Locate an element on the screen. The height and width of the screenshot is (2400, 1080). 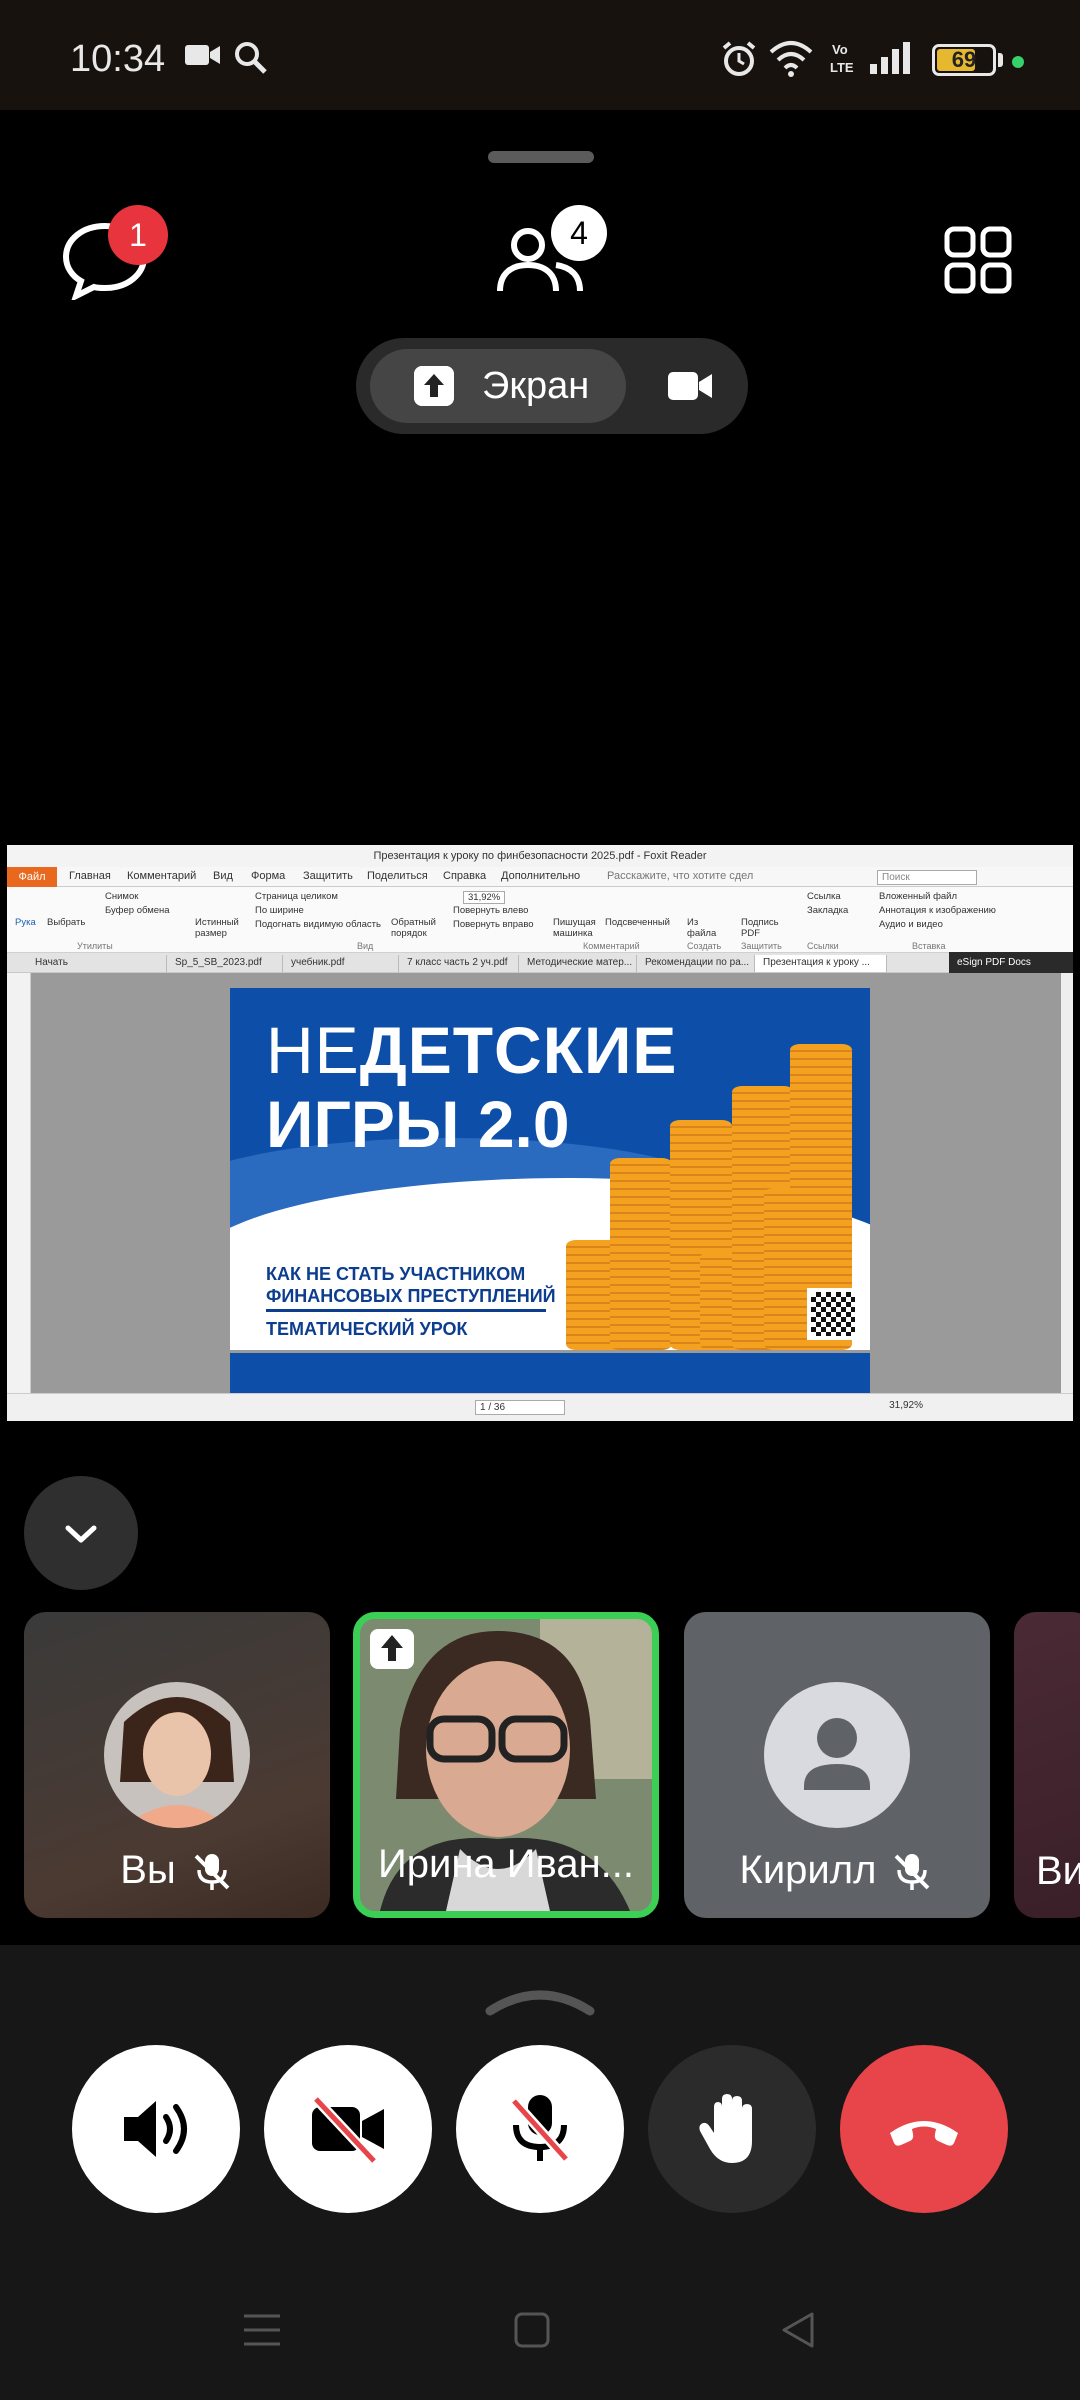
page-indicator: 1 / 36 is located at coordinates (520, 1407).